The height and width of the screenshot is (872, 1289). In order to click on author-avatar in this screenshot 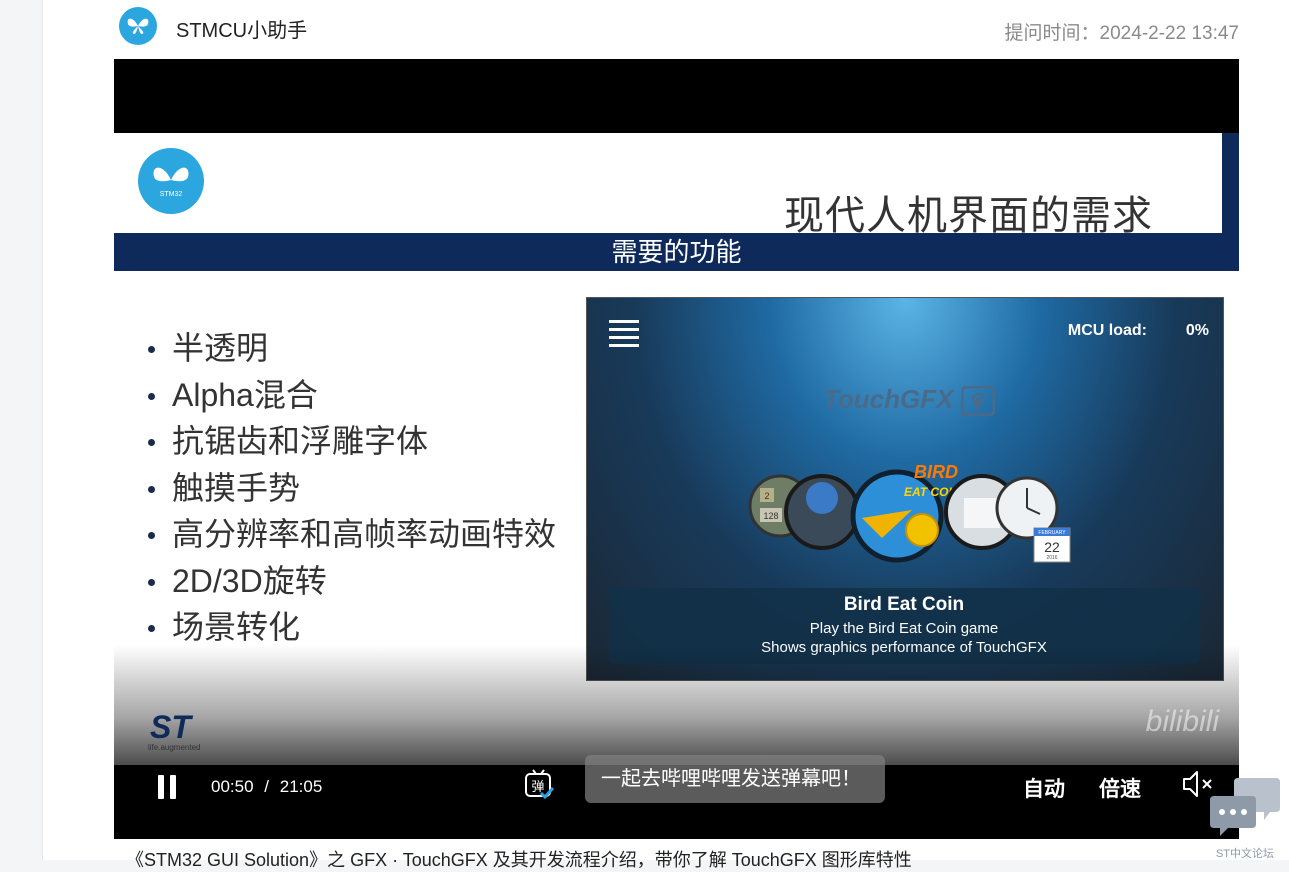, I will do `click(138, 26)`.